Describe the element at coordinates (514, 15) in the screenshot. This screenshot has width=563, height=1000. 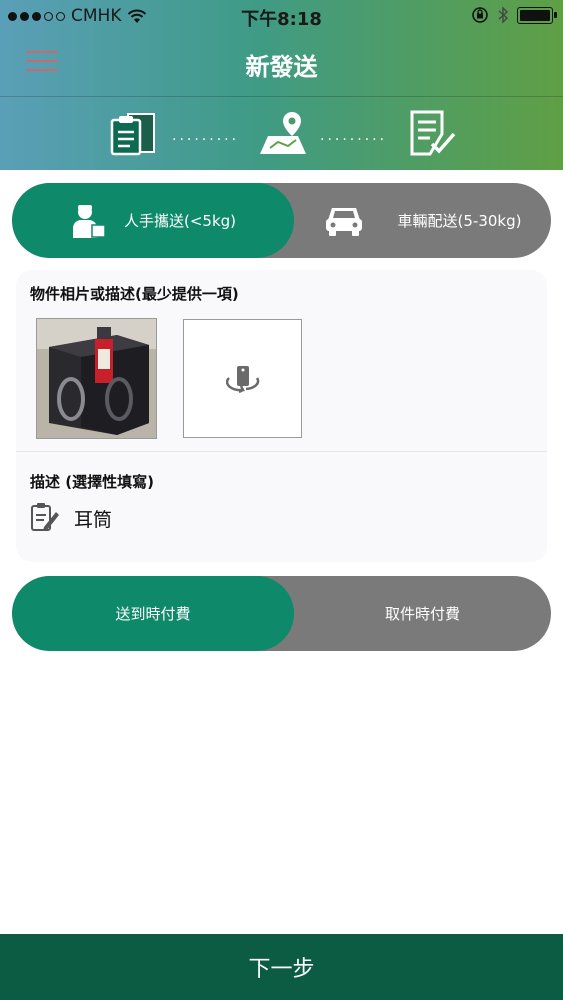
I see `status-right` at that location.